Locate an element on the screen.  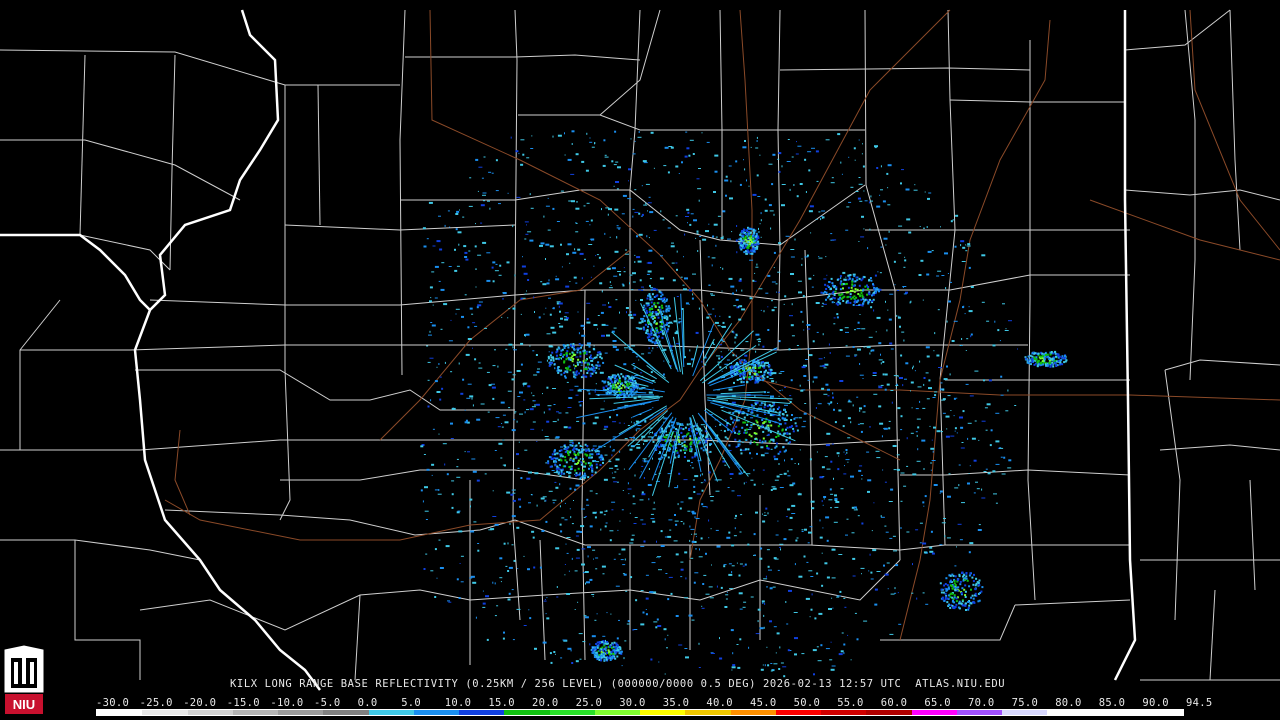
scale-tick-label: 25.0 is located at coordinates (589, 703).